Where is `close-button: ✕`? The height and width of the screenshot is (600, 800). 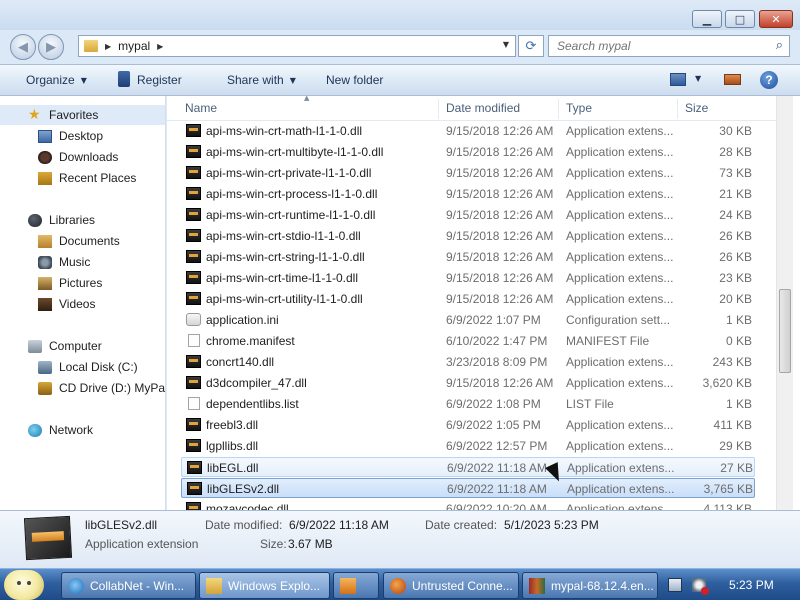
close-button: ✕ is located at coordinates (776, 19).